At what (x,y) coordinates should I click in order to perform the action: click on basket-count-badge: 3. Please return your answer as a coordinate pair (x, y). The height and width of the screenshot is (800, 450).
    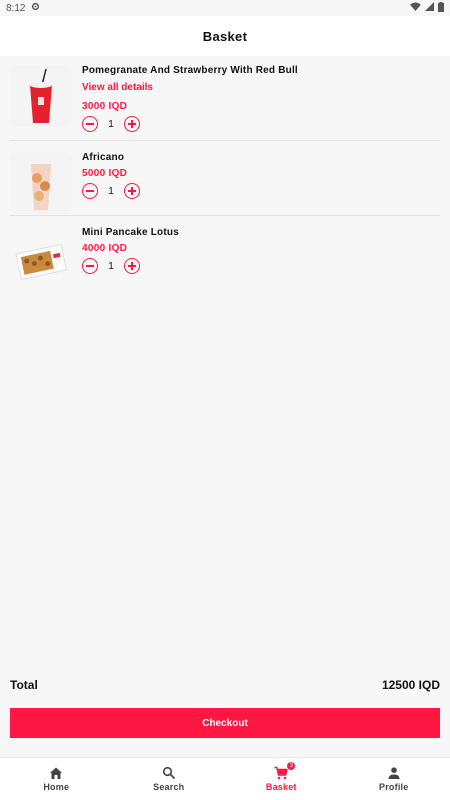
    Looking at the image, I should click on (291, 766).